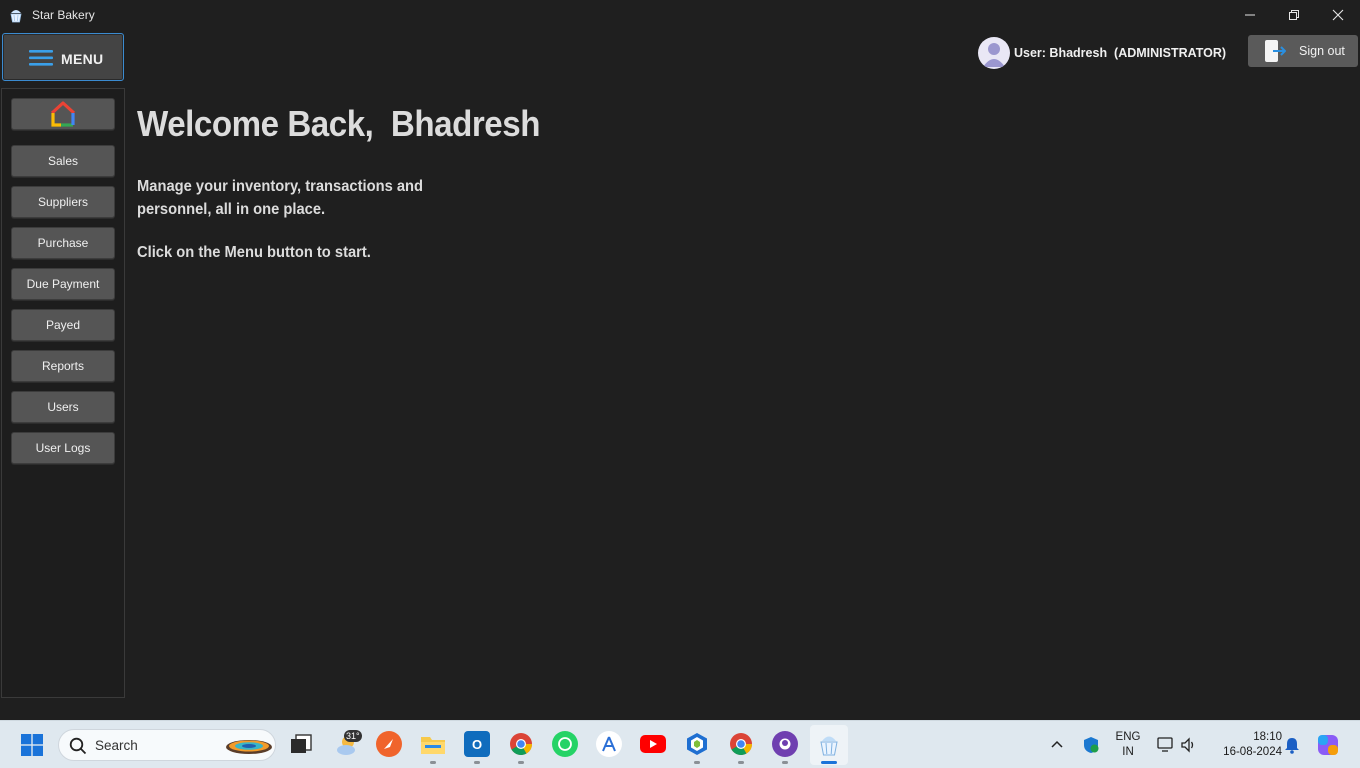  What do you see at coordinates (63, 407) in the screenshot?
I see `sidebar-item-users: Users` at bounding box center [63, 407].